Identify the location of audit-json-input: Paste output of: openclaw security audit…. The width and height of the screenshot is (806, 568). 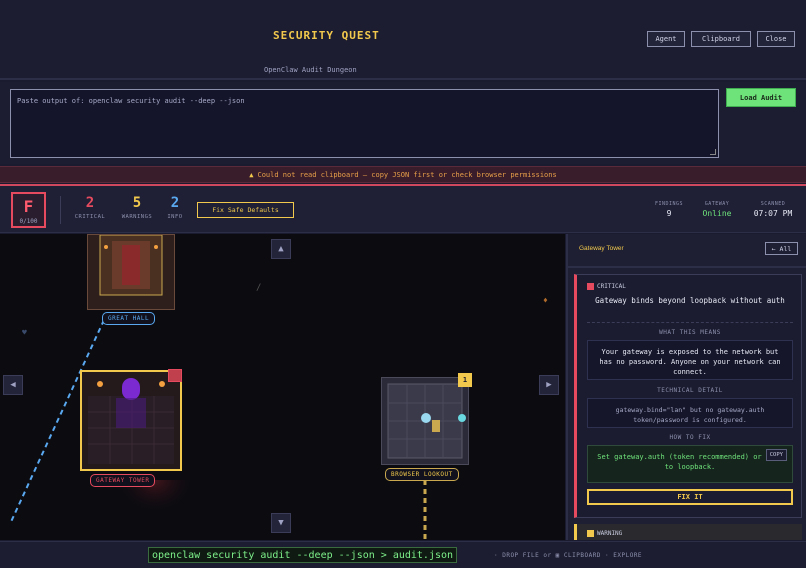
(364, 123).